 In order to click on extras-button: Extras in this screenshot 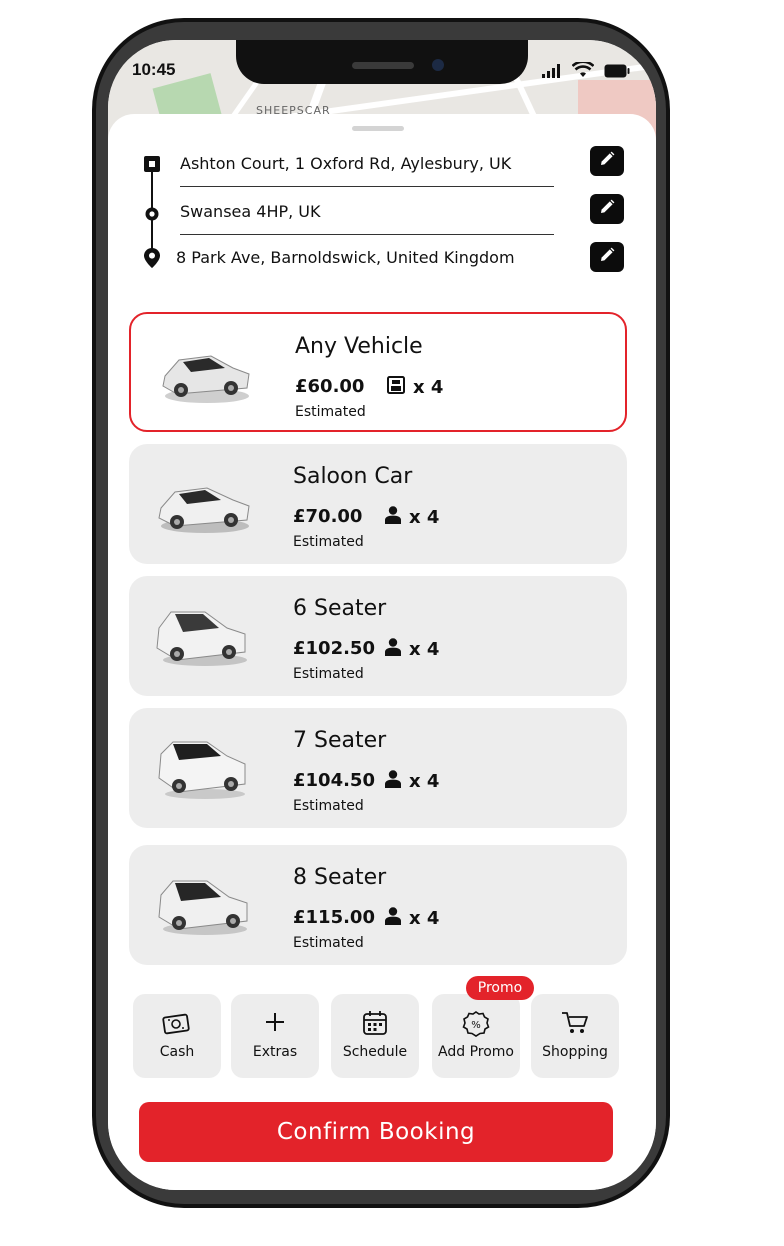, I will do `click(275, 1036)`.